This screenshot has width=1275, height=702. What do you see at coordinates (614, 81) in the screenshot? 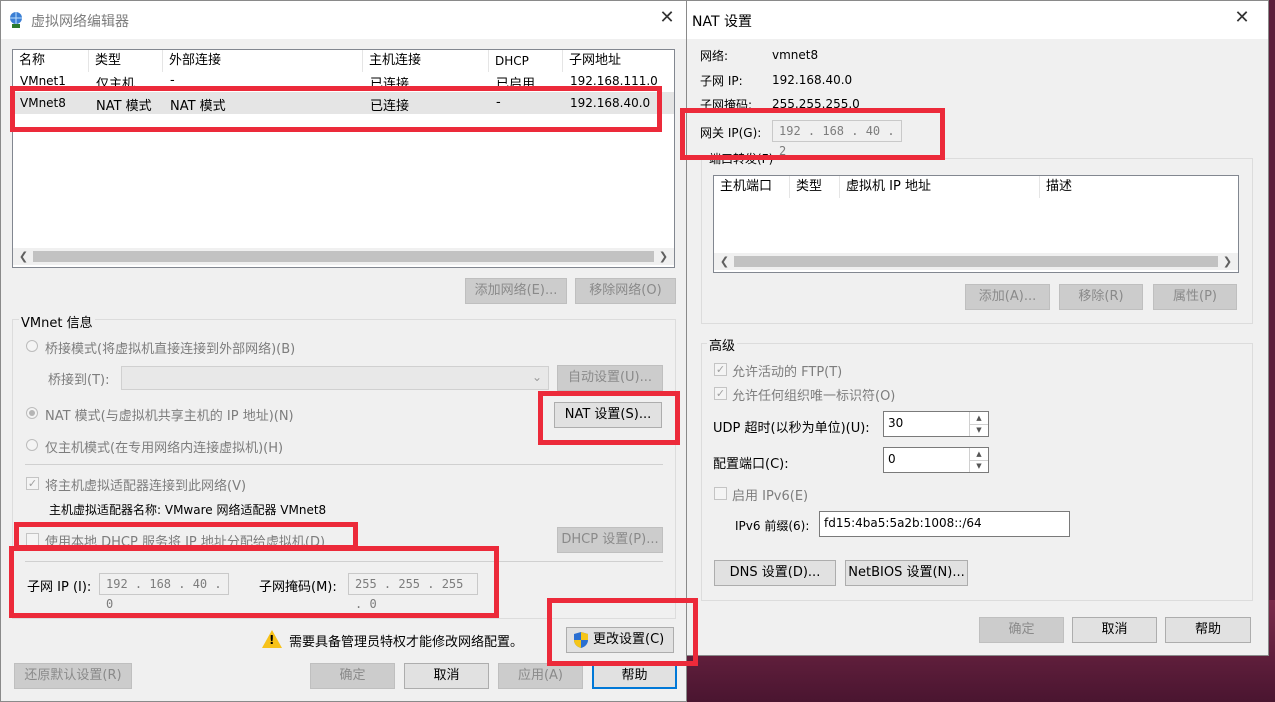
I see `cell-subnet: 192.168.111.0` at bounding box center [614, 81].